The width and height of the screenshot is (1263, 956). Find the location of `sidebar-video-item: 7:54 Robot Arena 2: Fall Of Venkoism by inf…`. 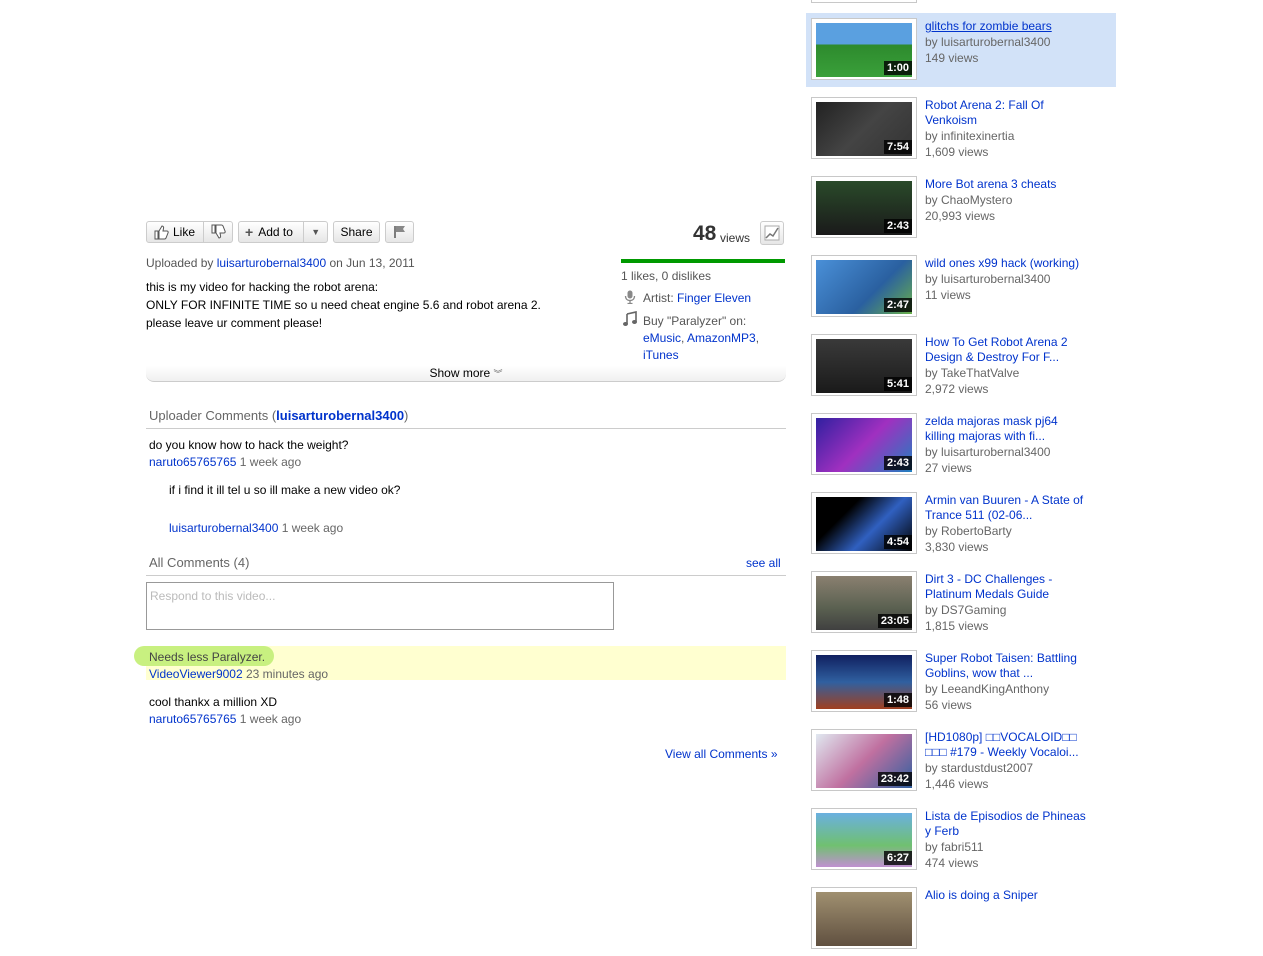

sidebar-video-item: 7:54 Robot Arena 2: Fall Of Venkoism by inf… is located at coordinates (961, 129).